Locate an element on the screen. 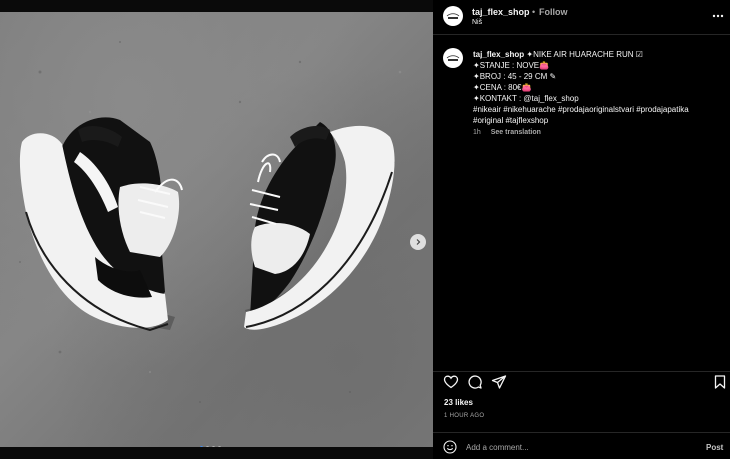 The image size is (730, 459). left-sneaker is located at coordinates (101, 224).